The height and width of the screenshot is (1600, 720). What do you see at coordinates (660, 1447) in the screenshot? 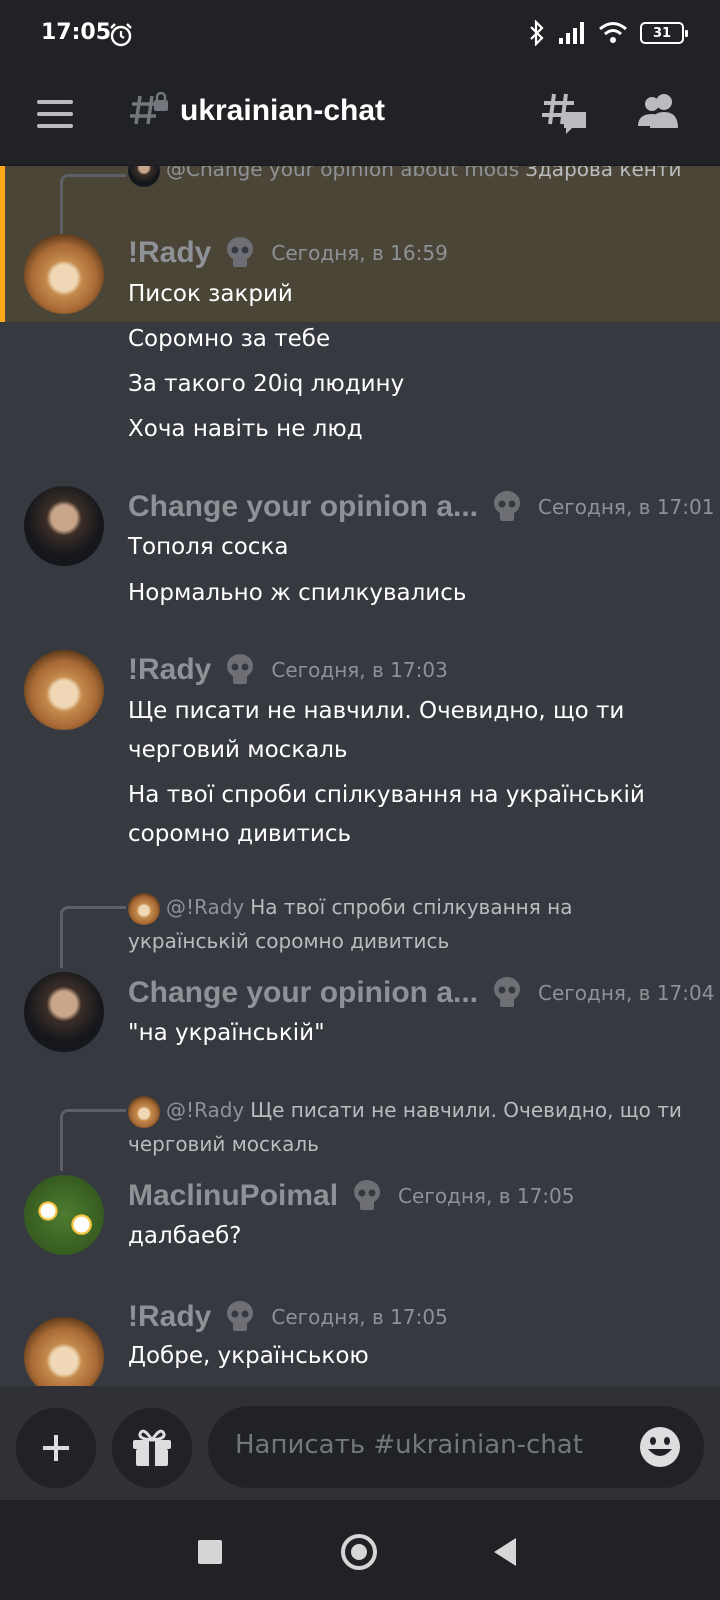
I see `emoji-icon` at bounding box center [660, 1447].